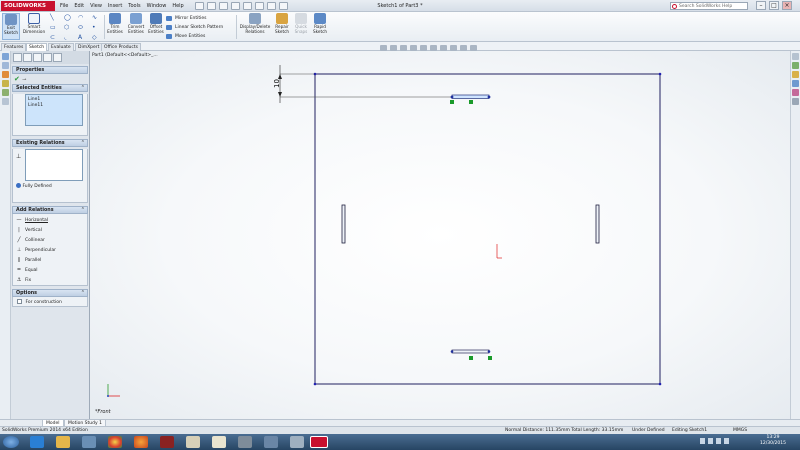  What do you see at coordinates (17, 57) in the screenshot?
I see `feature-tree-tab-icon` at bounding box center [17, 57].